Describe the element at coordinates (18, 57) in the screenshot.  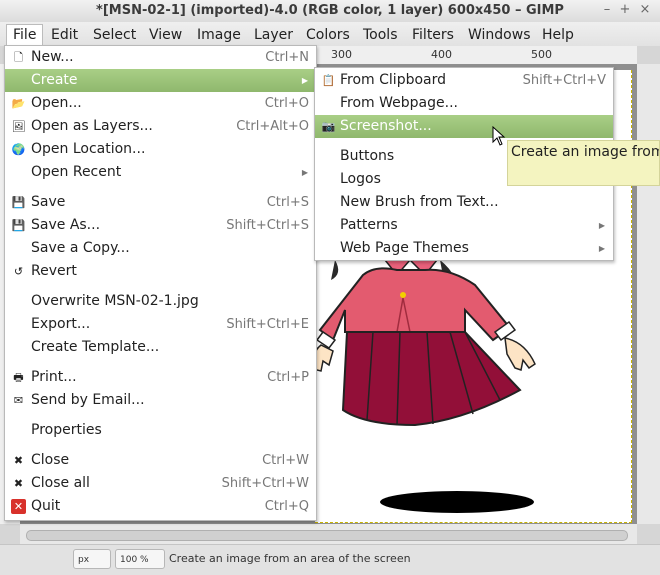
I see `new-icon: 🗋` at that location.